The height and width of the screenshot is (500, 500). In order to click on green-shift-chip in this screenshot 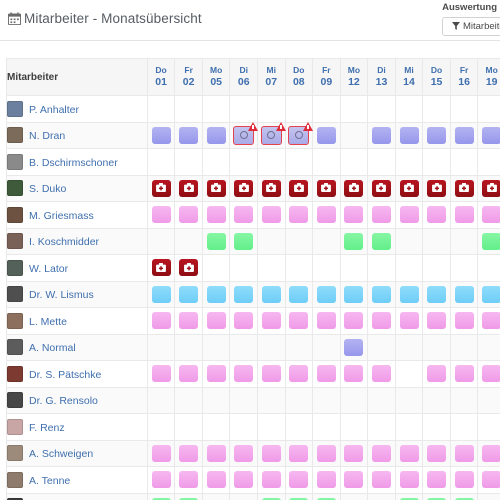, I will do `click(216, 241)`.